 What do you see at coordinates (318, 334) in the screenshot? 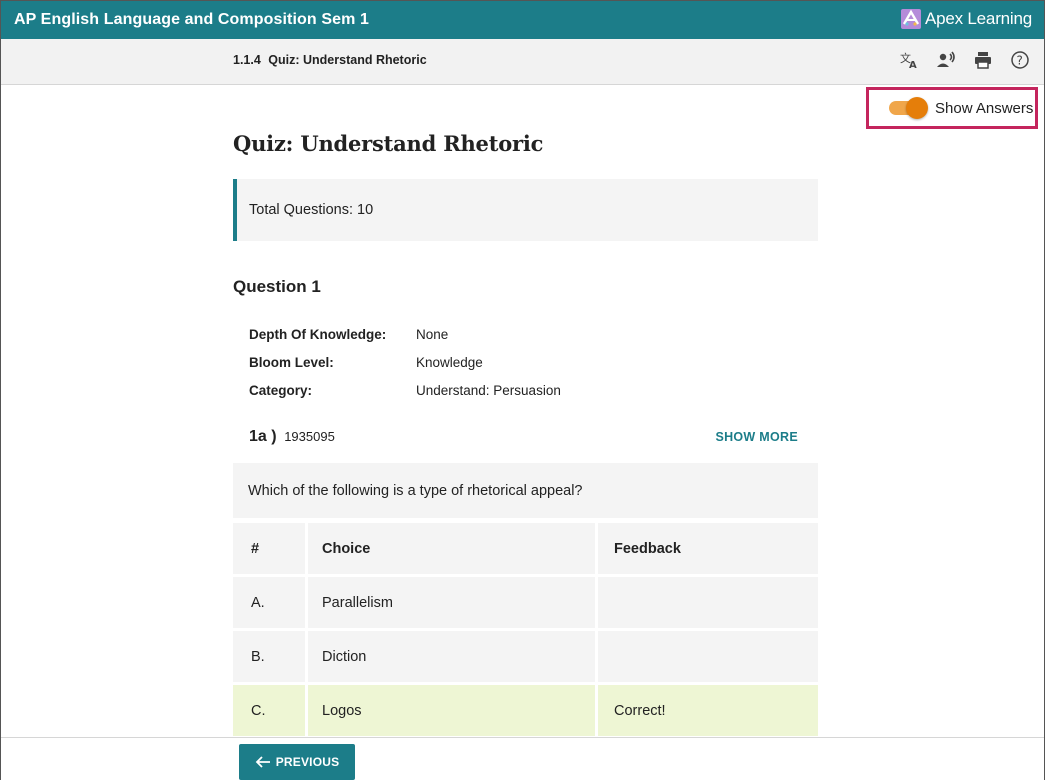
I see `meta-key: Depth Of Knowledge:` at bounding box center [318, 334].